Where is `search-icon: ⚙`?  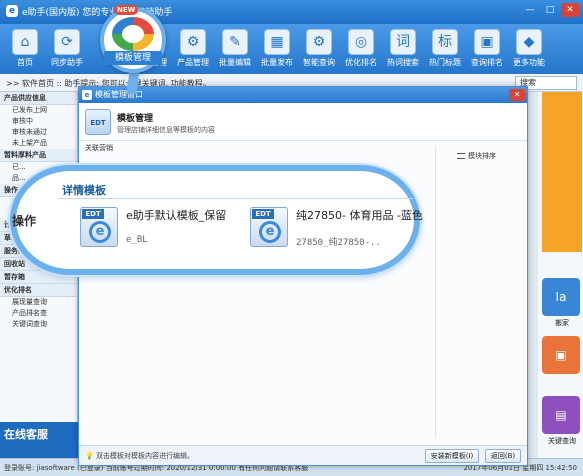
search-icon: ⚙ is located at coordinates (319, 42).